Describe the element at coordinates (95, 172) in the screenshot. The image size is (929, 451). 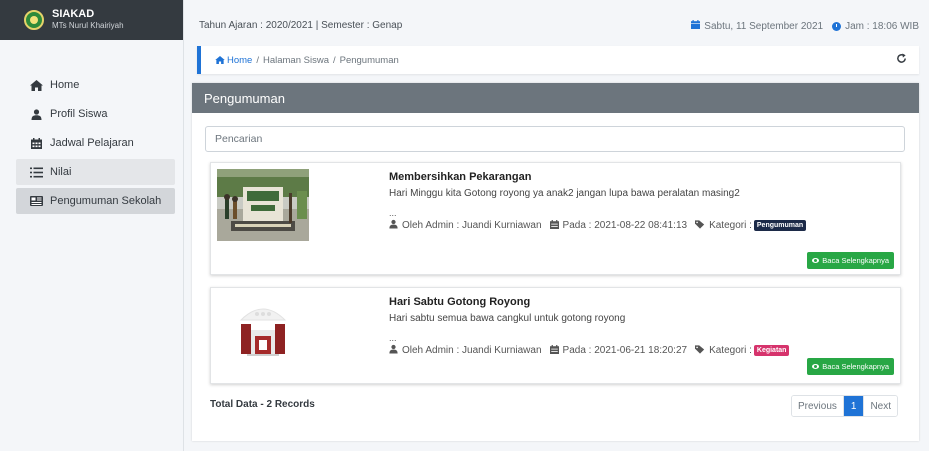
I see `sidebar-item-nilai: Nilai` at that location.